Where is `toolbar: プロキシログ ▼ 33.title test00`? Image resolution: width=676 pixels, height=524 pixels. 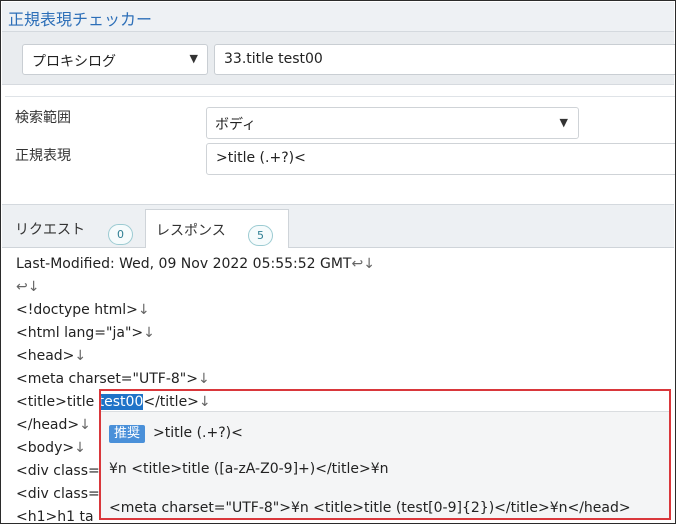
toolbar: プロキシログ ▼ 33.title test00 is located at coordinates (338, 58).